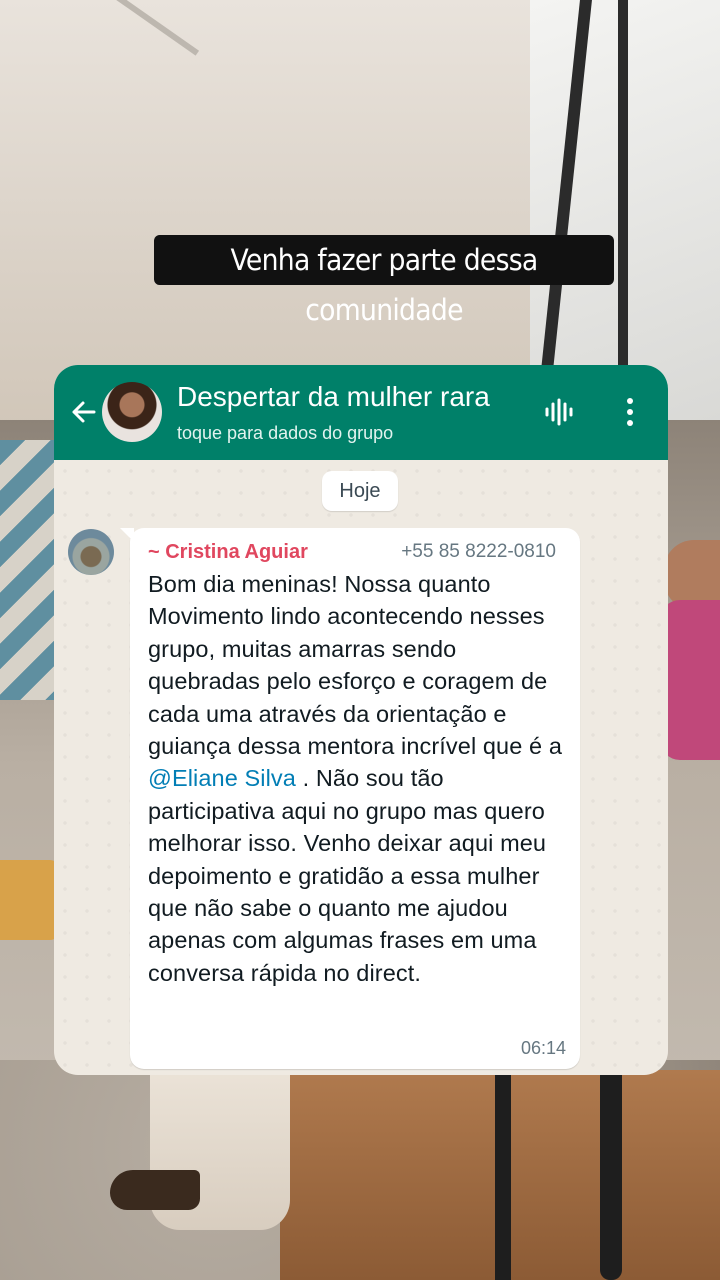  What do you see at coordinates (503, 1160) in the screenshot?
I see `chair-rail` at bounding box center [503, 1160].